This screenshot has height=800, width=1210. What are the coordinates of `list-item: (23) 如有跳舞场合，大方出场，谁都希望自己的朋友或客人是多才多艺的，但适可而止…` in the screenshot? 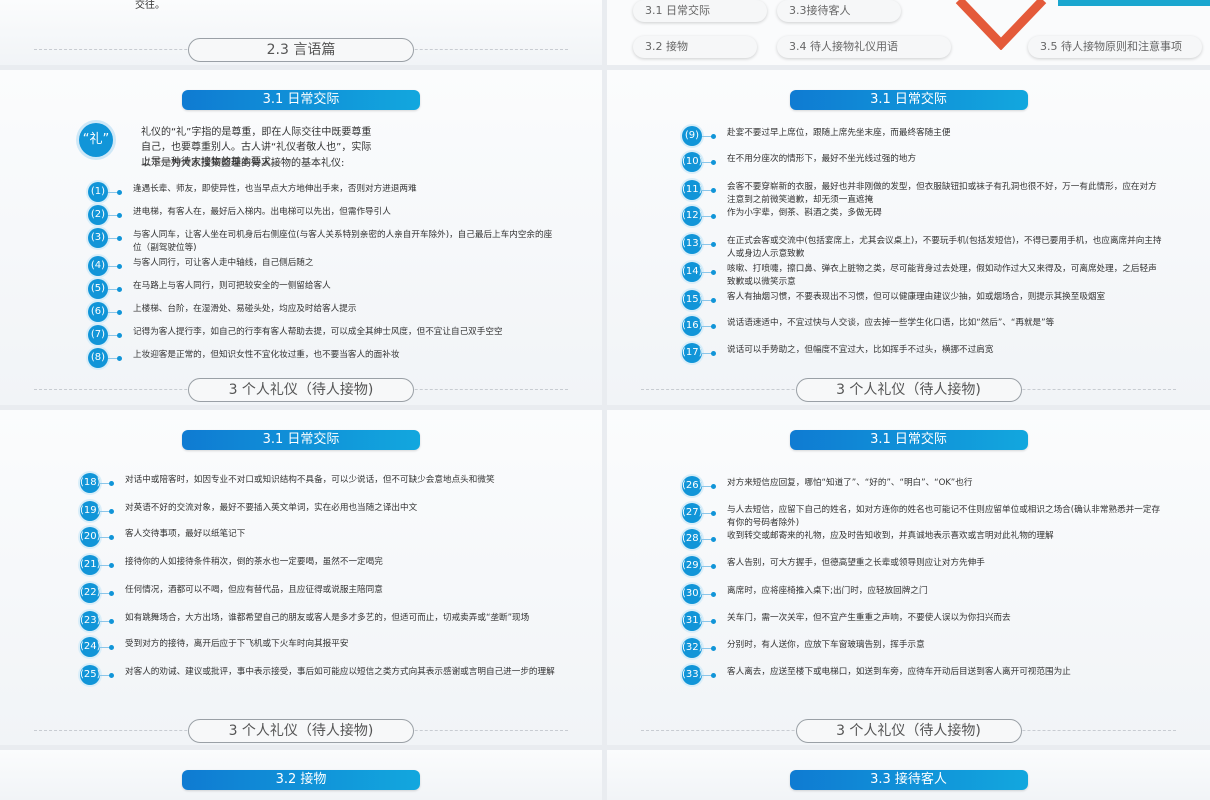 It's located at (320, 622).